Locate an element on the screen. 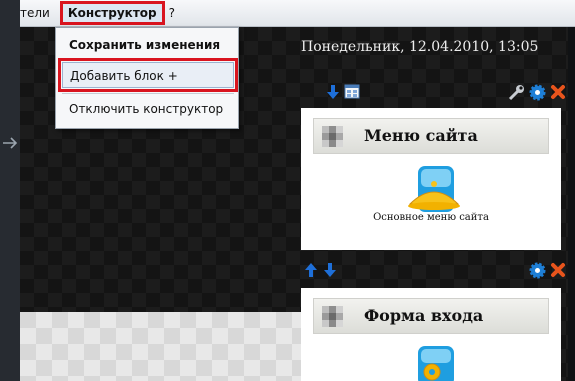  menu-item-help: ? is located at coordinates (172, 13).